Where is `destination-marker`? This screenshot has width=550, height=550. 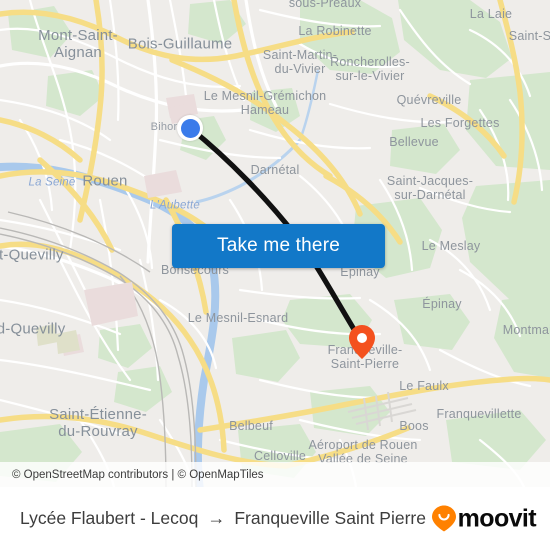
destination-marker is located at coordinates (362, 342).